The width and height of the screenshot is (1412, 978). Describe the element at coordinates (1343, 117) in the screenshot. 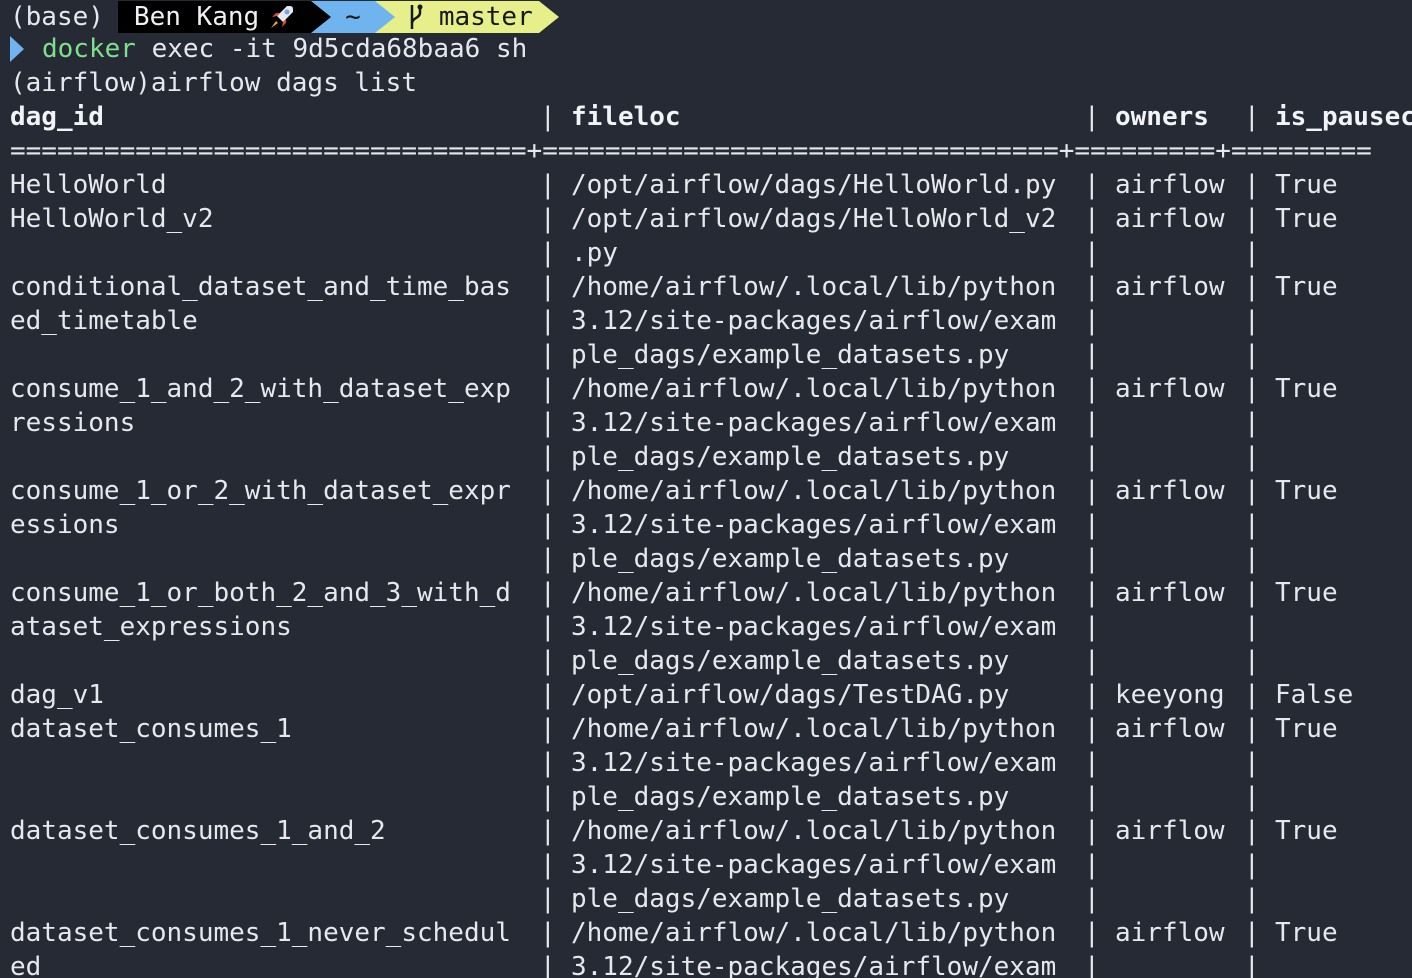

I see `header-is-paused: is_pausec` at that location.